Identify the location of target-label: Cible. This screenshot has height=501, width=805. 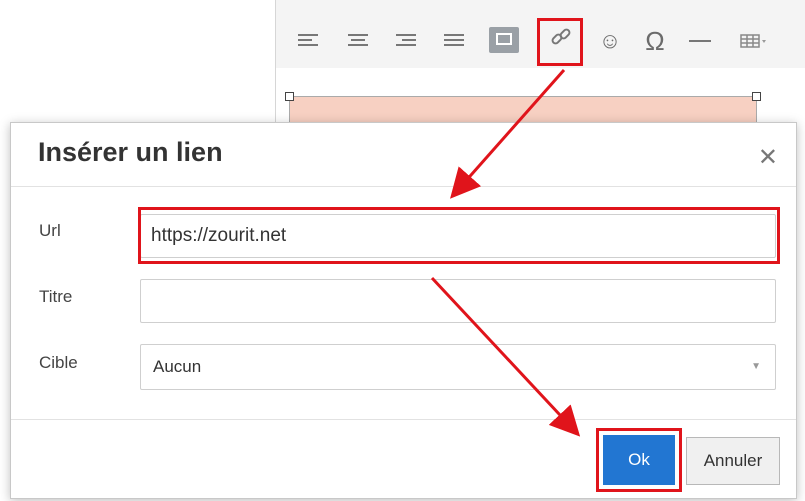
(58, 362).